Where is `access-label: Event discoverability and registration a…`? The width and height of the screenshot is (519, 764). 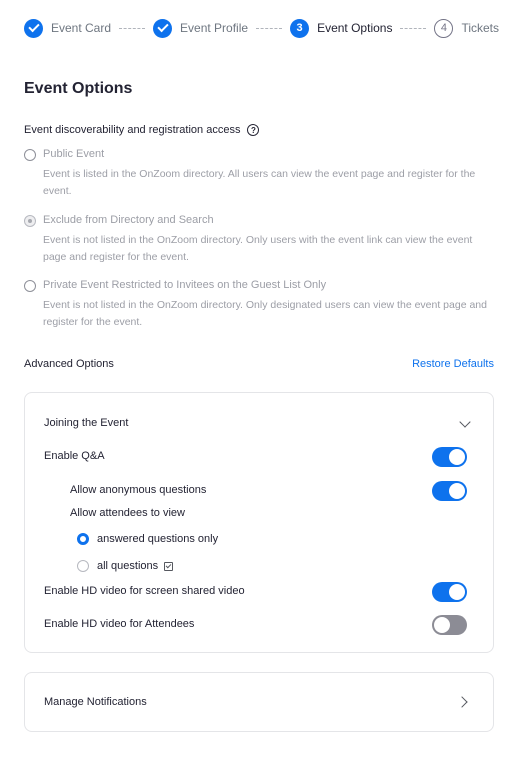
access-label: Event discoverability and registration a… is located at coordinates (132, 130).